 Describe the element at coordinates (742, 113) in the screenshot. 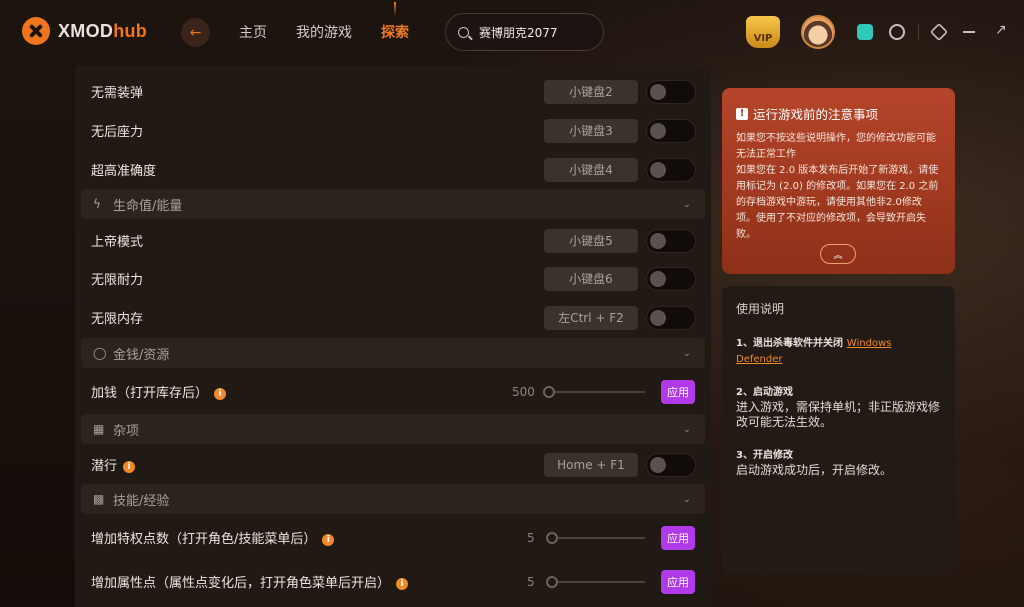

I see `warning-icon: !` at that location.